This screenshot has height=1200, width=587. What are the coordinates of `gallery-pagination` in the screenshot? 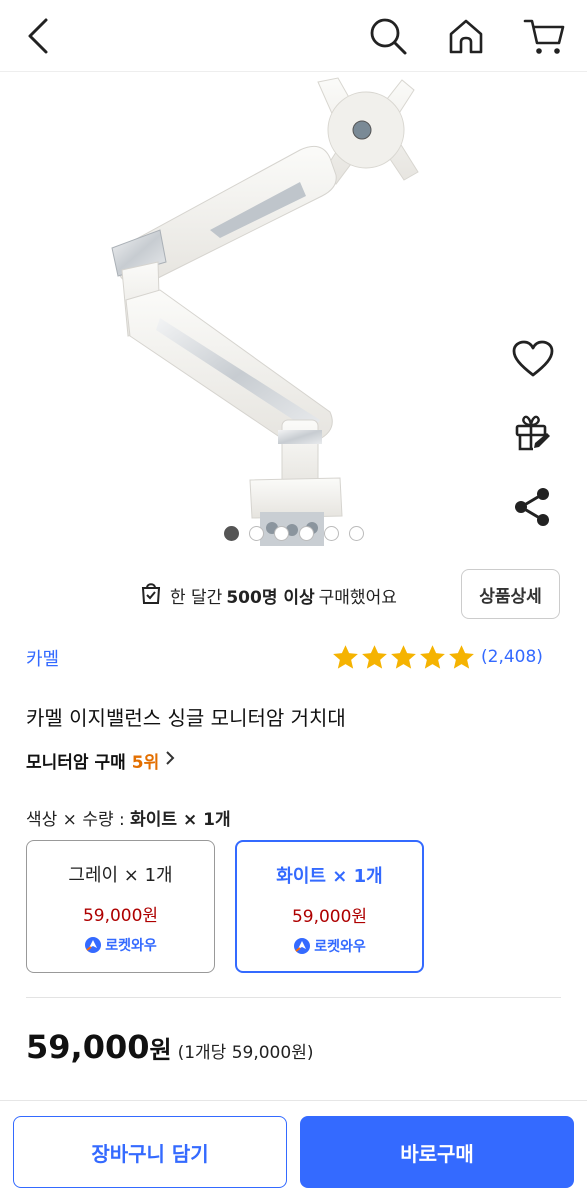 It's located at (293, 534).